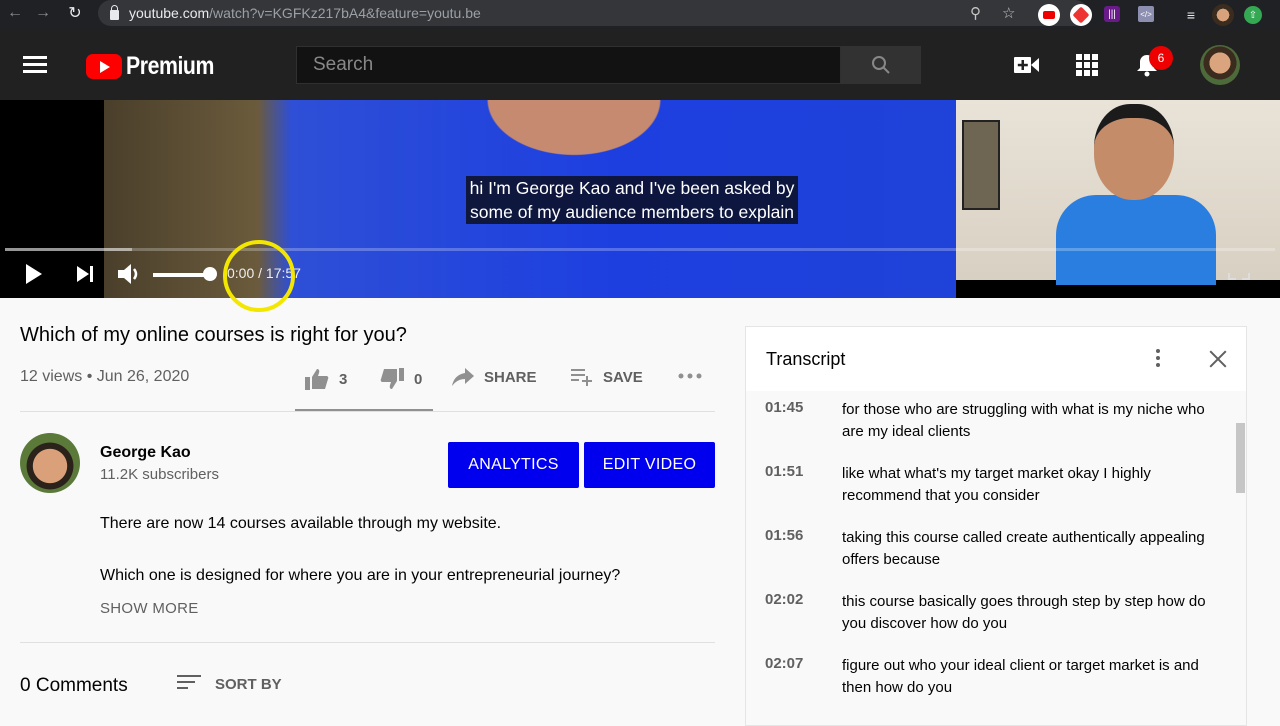 This screenshot has height=726, width=1280. What do you see at coordinates (210, 274) in the screenshot?
I see `volume-slider-handle` at bounding box center [210, 274].